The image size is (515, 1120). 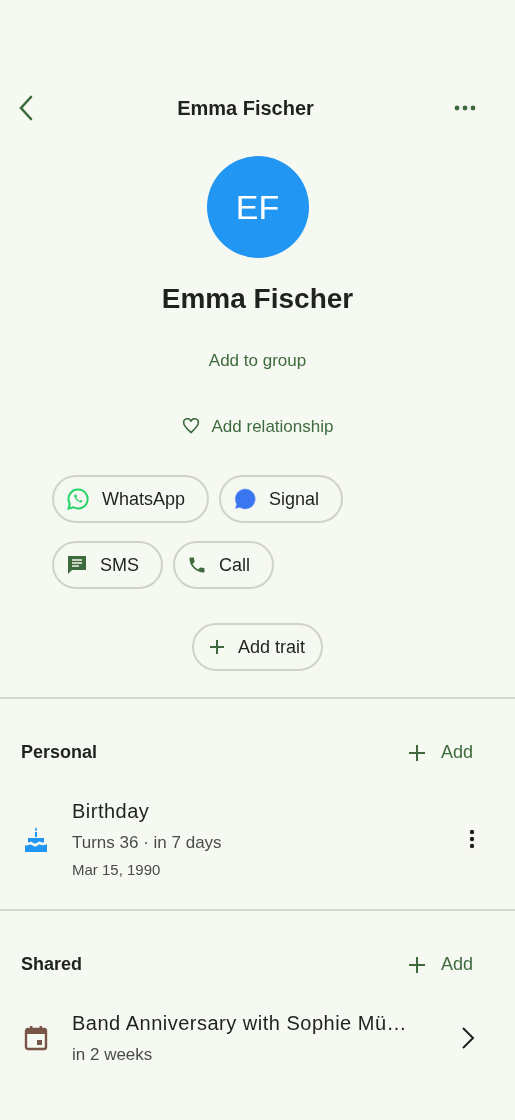 What do you see at coordinates (77, 565) in the screenshot?
I see `message-icon` at bounding box center [77, 565].